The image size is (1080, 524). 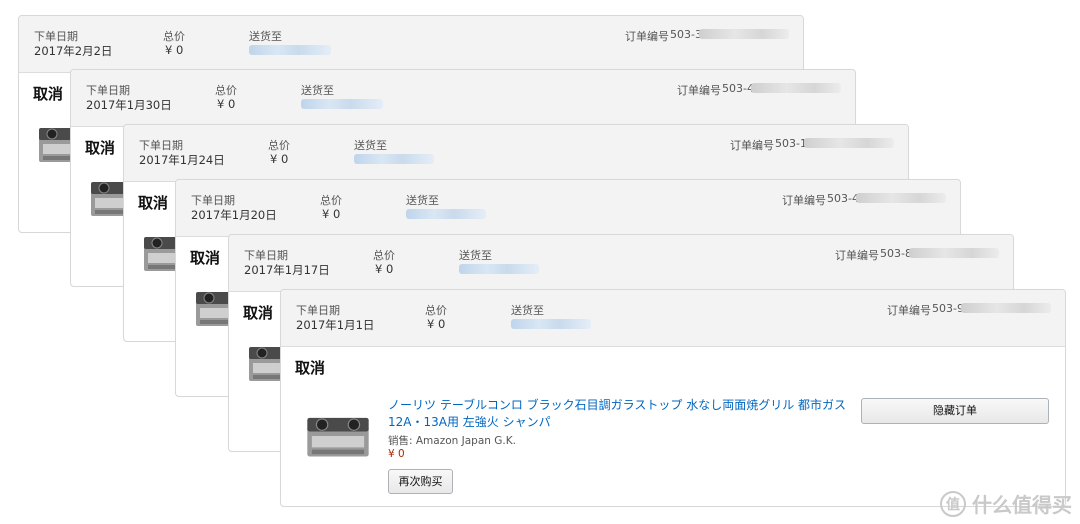 I want to click on watermark: 值 什么值得买, so click(x=1006, y=503).